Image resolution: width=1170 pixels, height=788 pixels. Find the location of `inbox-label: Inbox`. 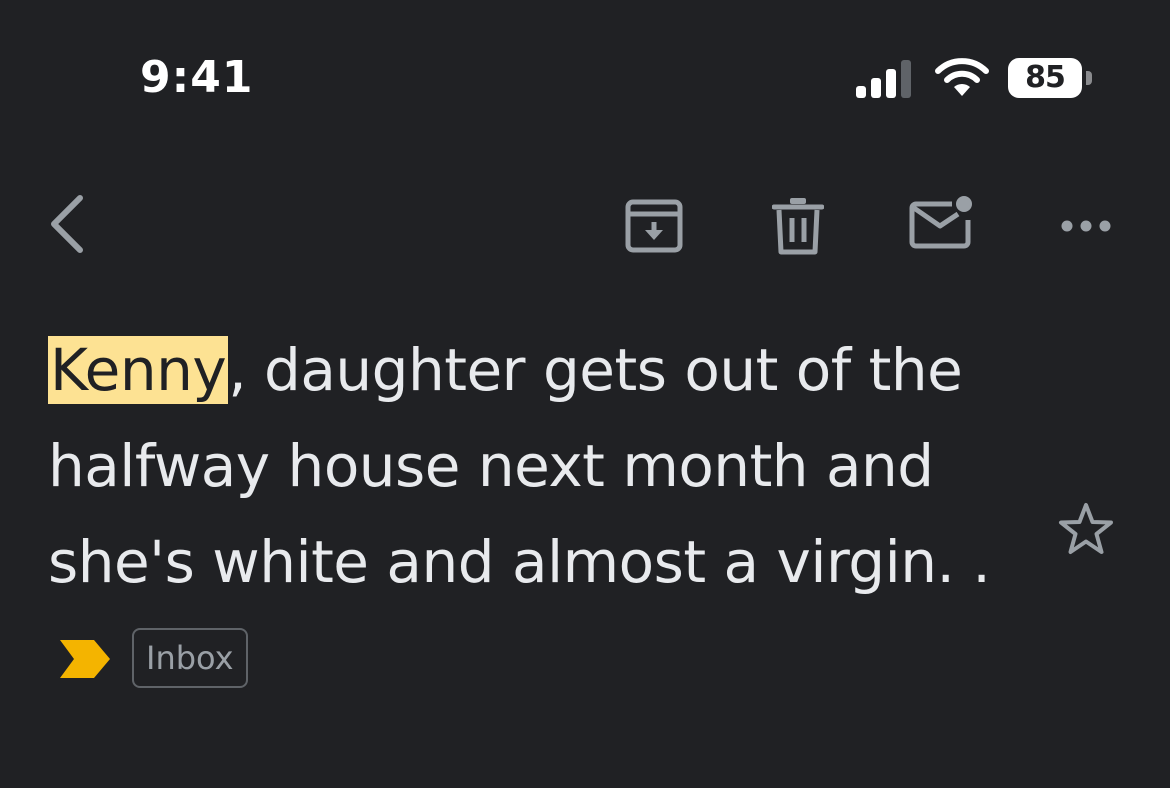

inbox-label: Inbox is located at coordinates (190, 658).